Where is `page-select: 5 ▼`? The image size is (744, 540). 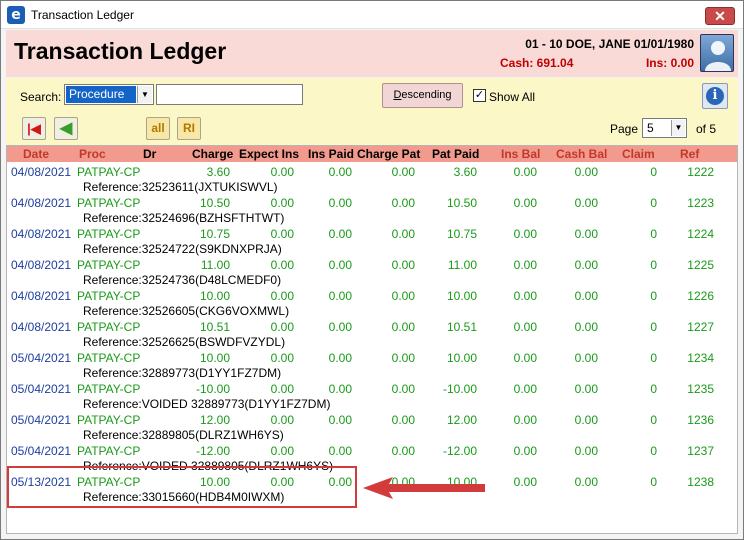 page-select: 5 ▼ is located at coordinates (664, 128).